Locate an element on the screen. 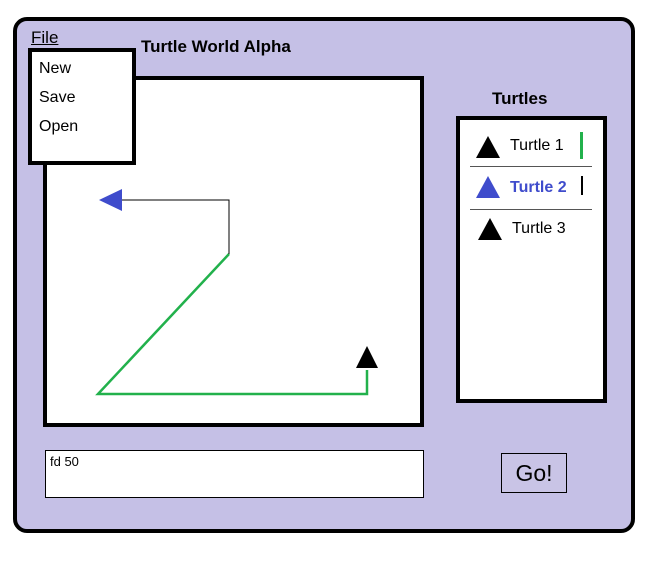 The width and height of the screenshot is (654, 563). turtle-2-icon is located at coordinates (110, 200).